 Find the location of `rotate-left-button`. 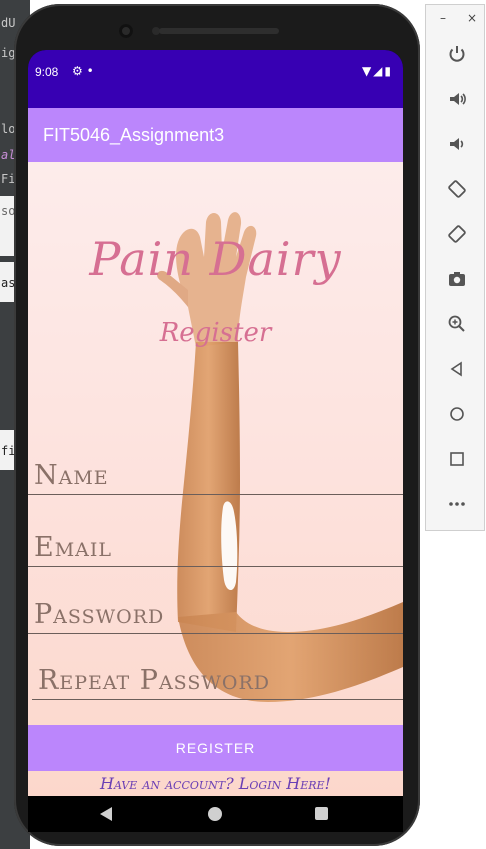

rotate-left-button is located at coordinates (457, 189).